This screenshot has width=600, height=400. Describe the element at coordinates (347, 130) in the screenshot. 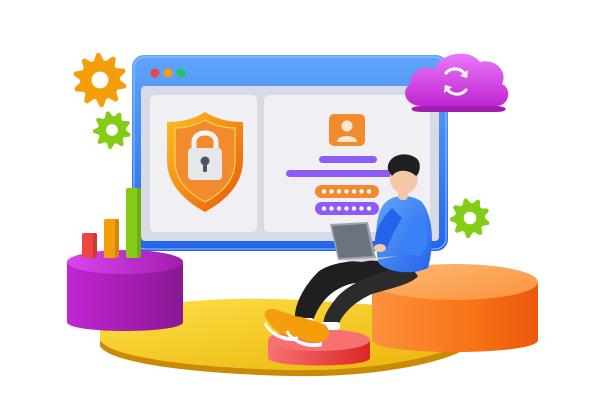

I see `user-avatar-icon` at that location.